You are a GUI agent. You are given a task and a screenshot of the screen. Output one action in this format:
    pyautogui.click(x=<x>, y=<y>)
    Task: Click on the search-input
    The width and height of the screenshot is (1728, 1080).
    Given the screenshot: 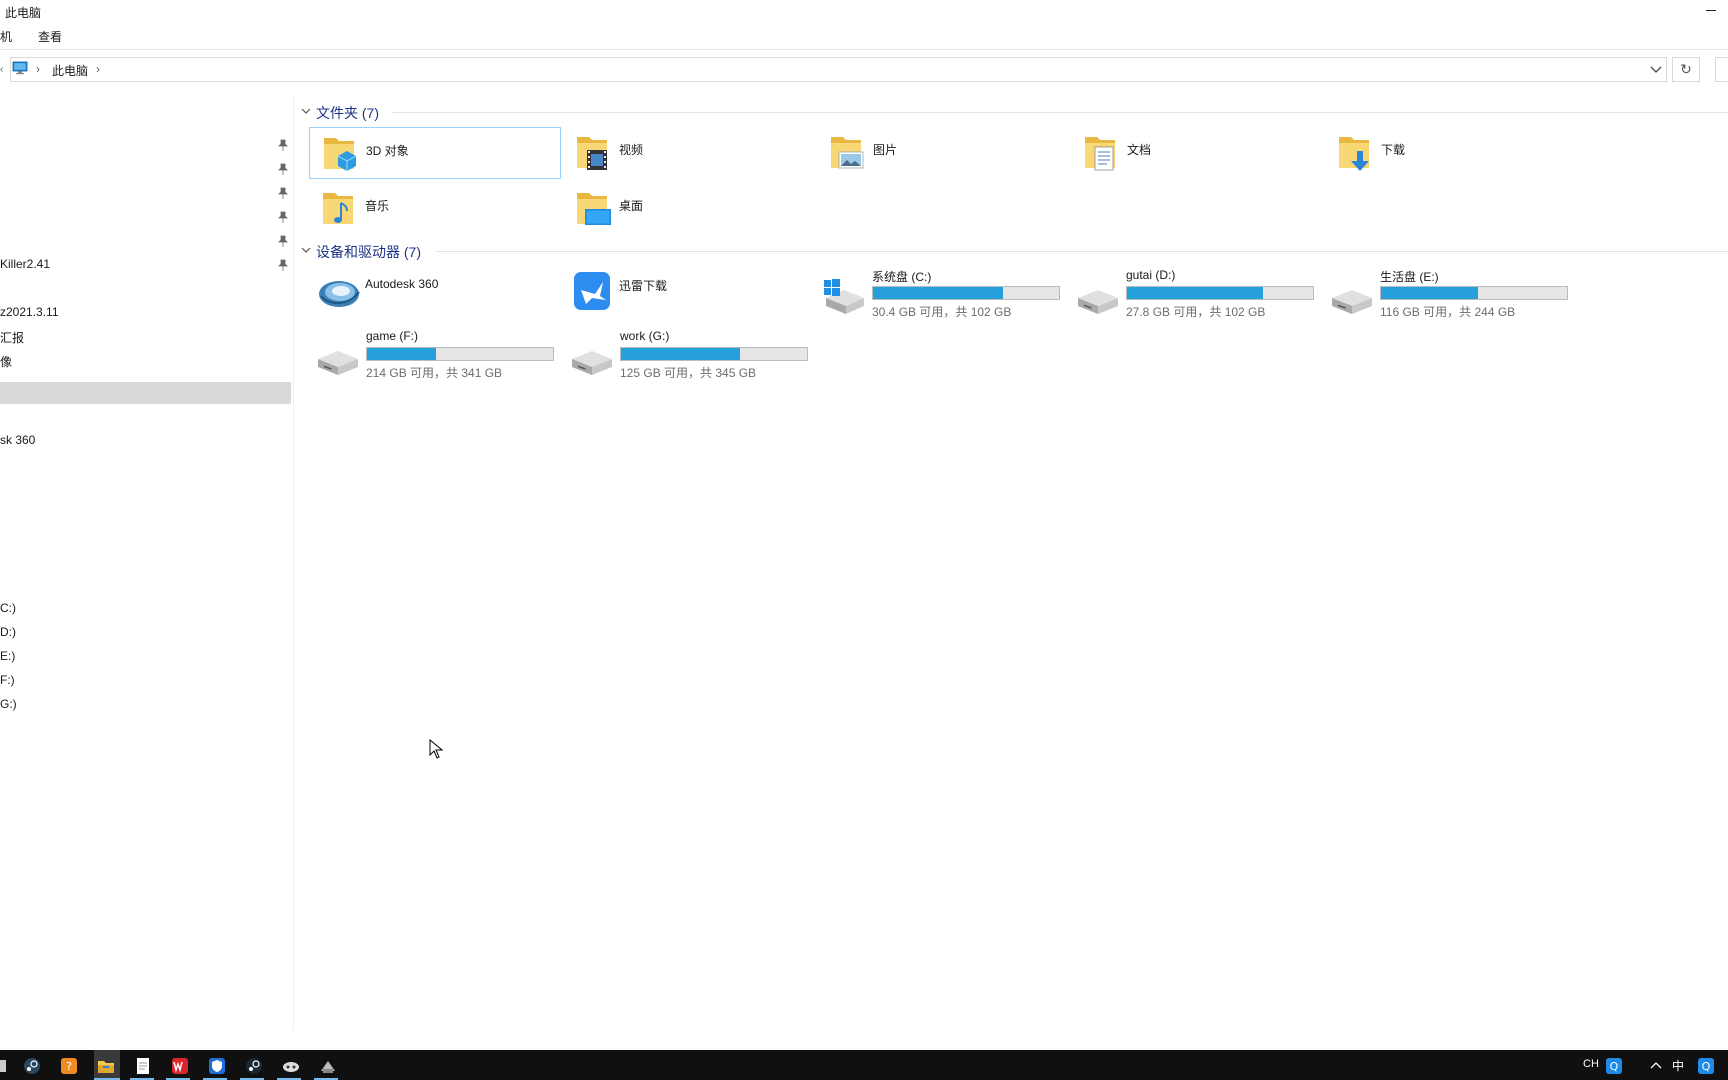 What is the action you would take?
    pyautogui.click(x=1721, y=69)
    